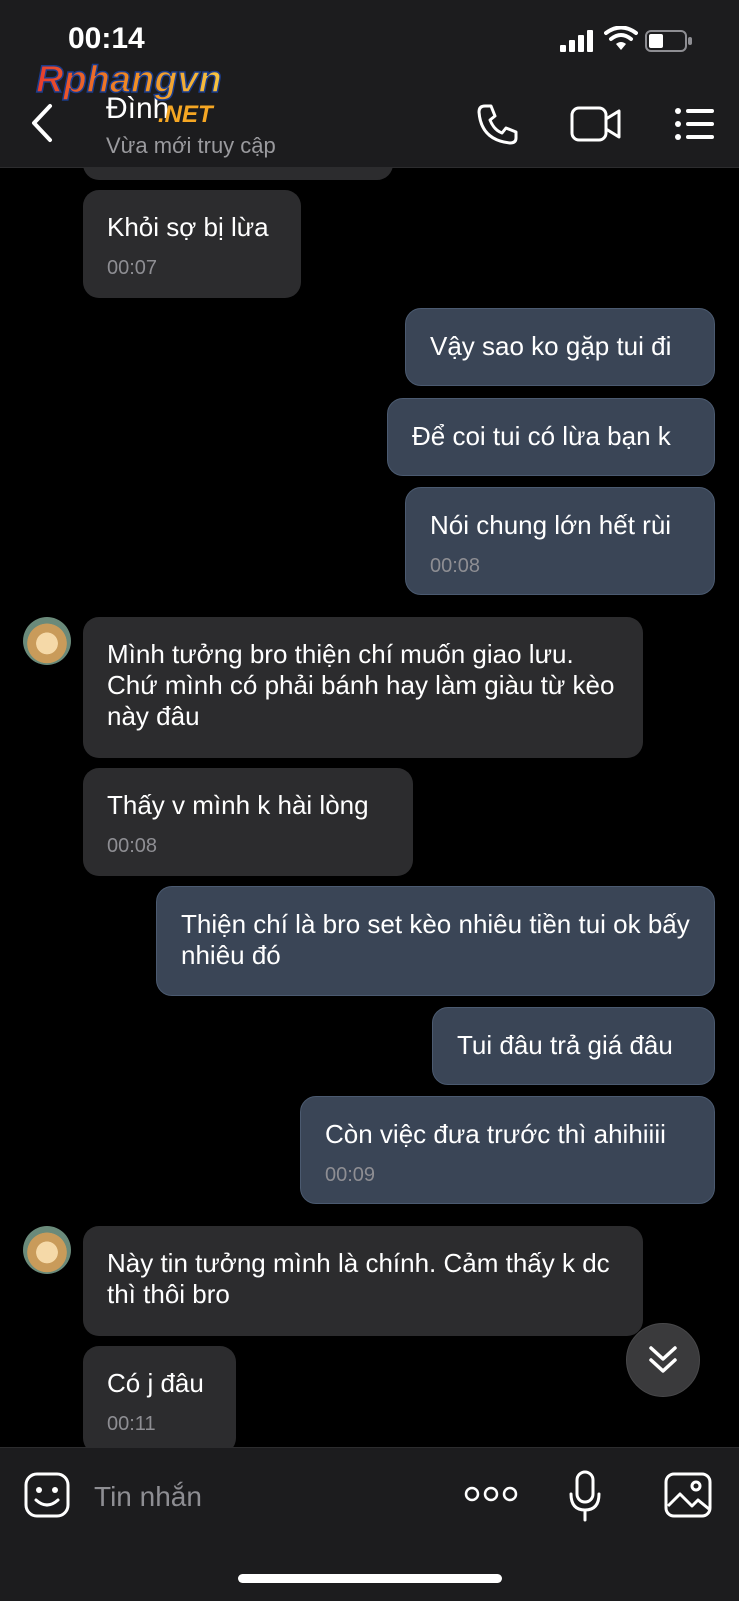 Image resolution: width=739 pixels, height=1601 pixels. What do you see at coordinates (551, 346) in the screenshot?
I see `message-text: Vậy sao ko gặp tui đi` at bounding box center [551, 346].